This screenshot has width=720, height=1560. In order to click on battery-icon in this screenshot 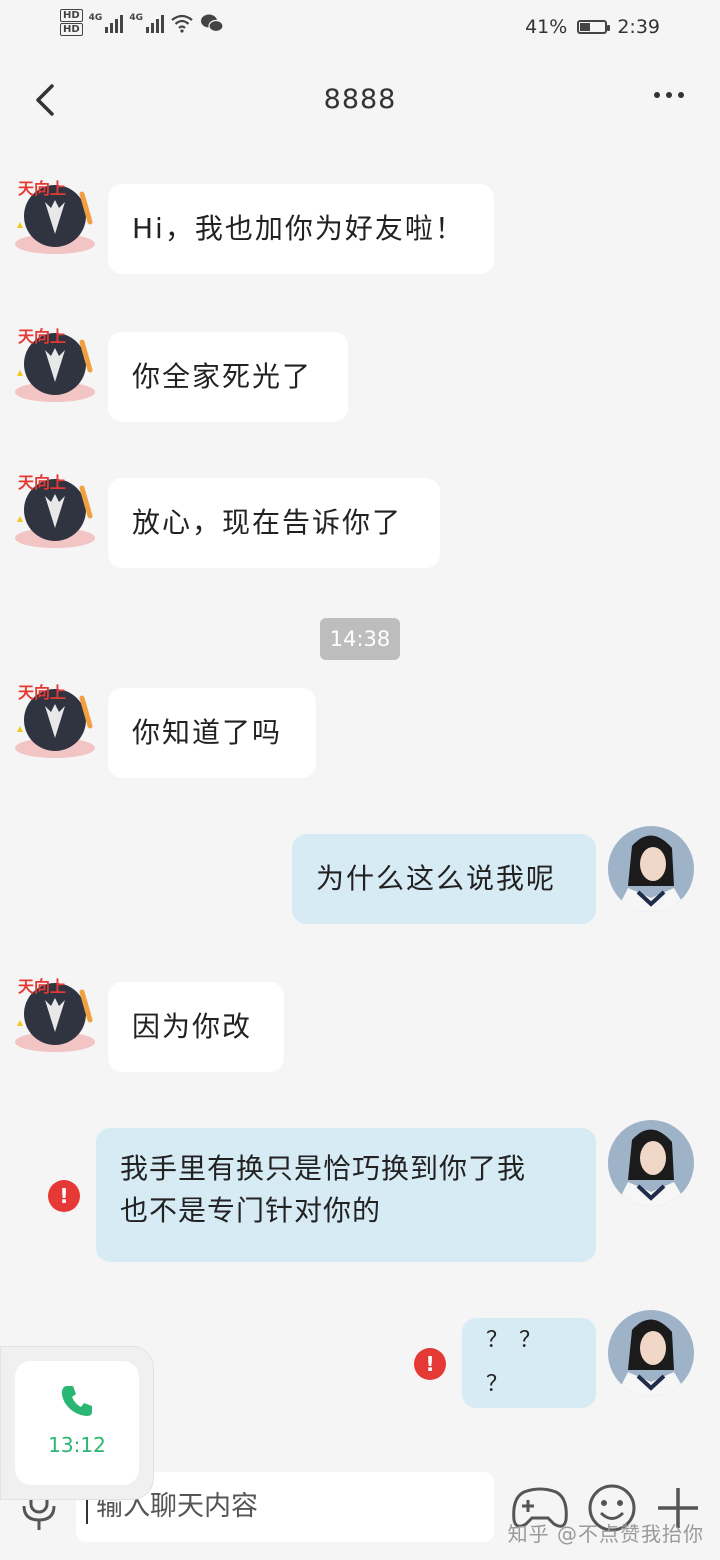, I will do `click(594, 27)`.